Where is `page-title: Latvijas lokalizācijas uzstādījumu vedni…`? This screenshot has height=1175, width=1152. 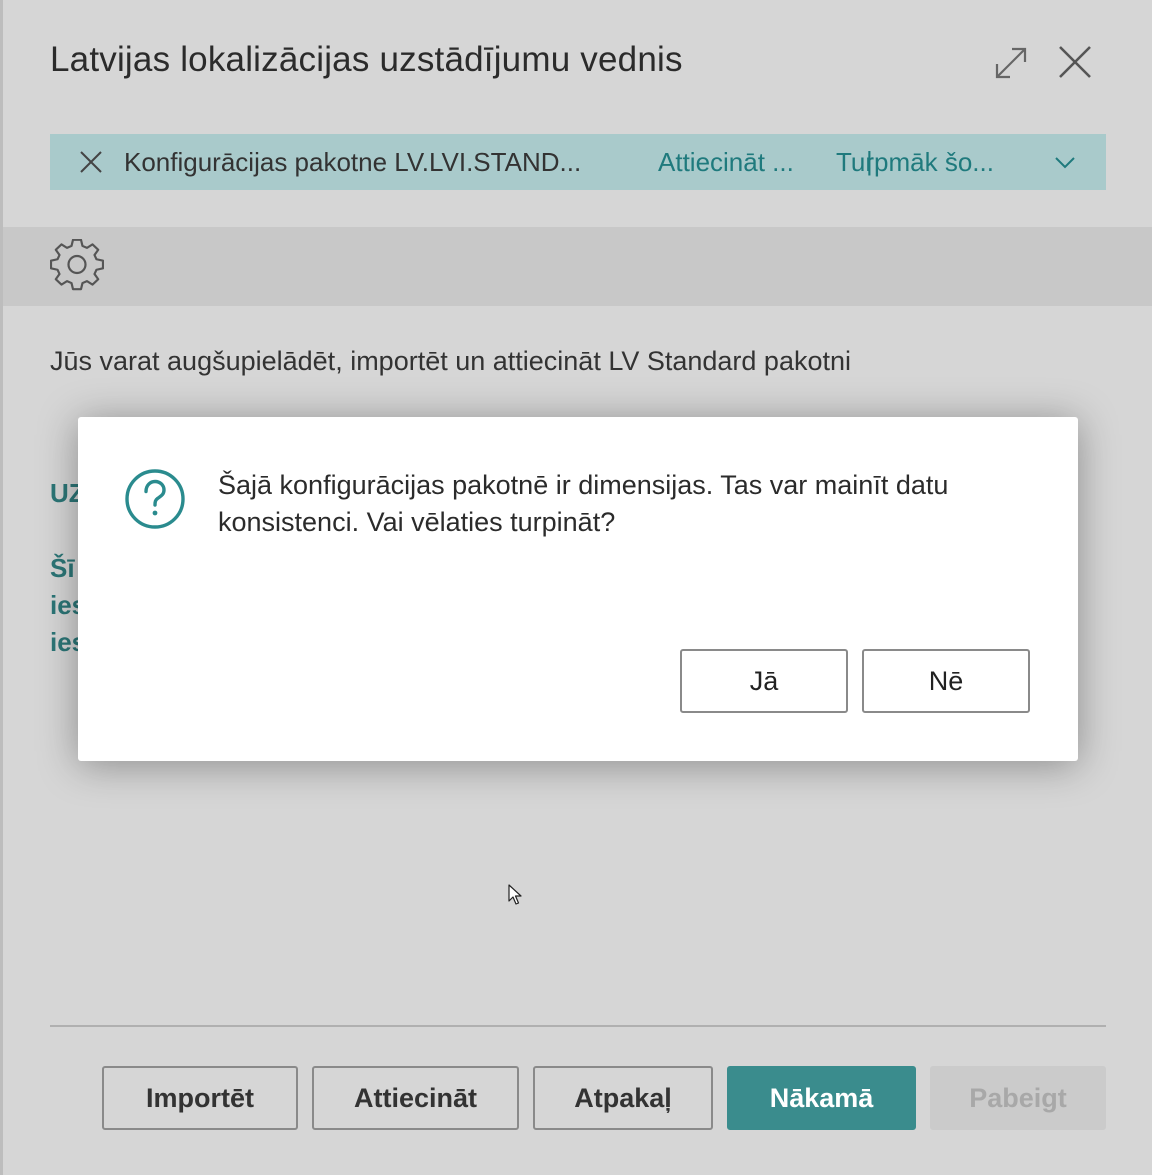
page-title: Latvijas lokalizācijas uzstādījumu vedni… is located at coordinates (366, 59).